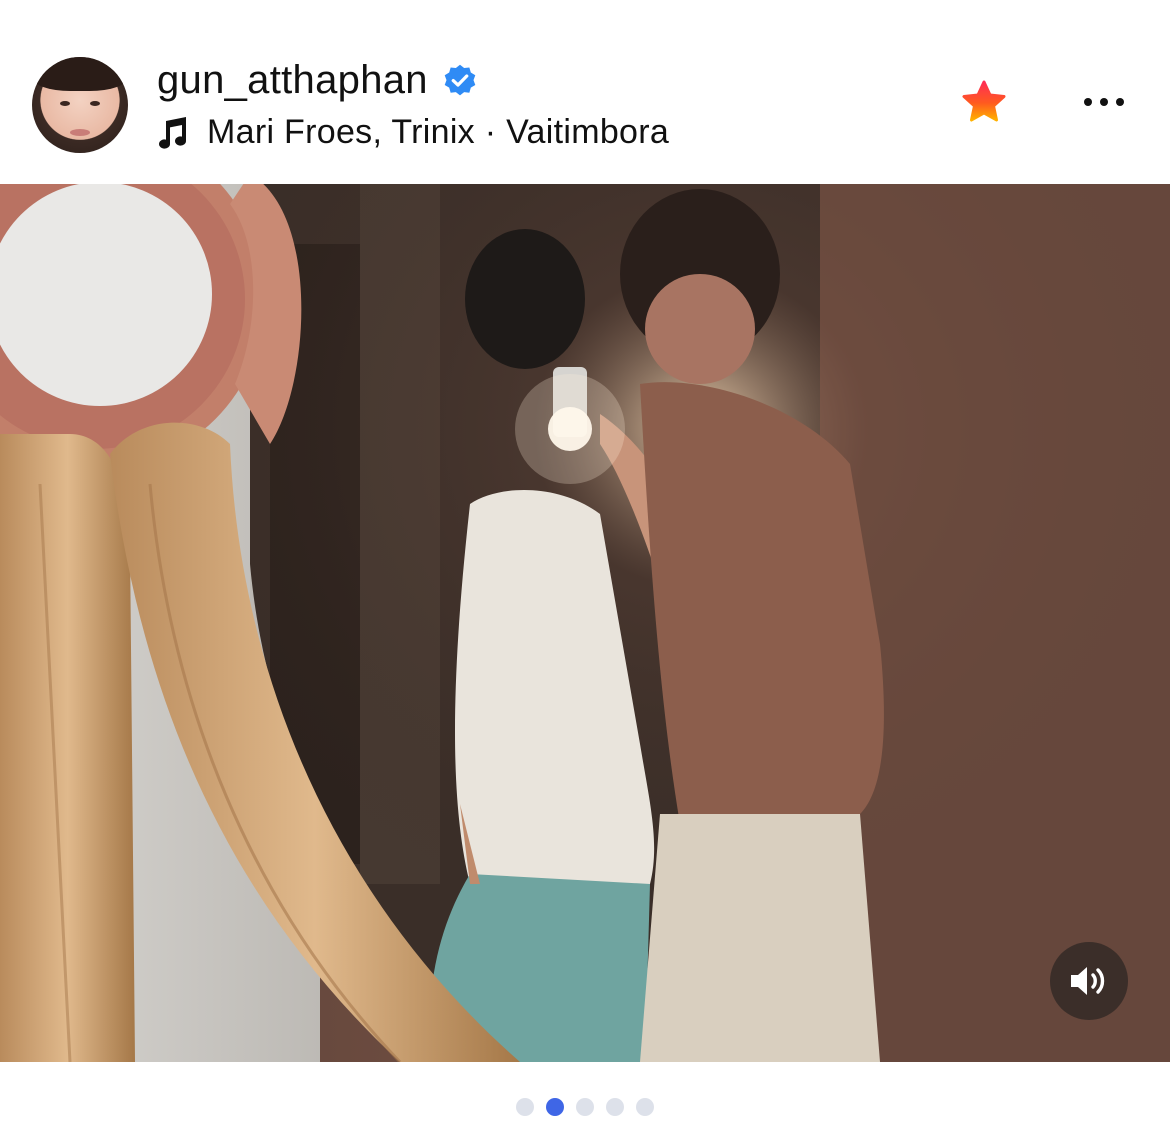 This screenshot has height=1142, width=1170. I want to click on username-row: gun_atthaphan, so click(317, 80).